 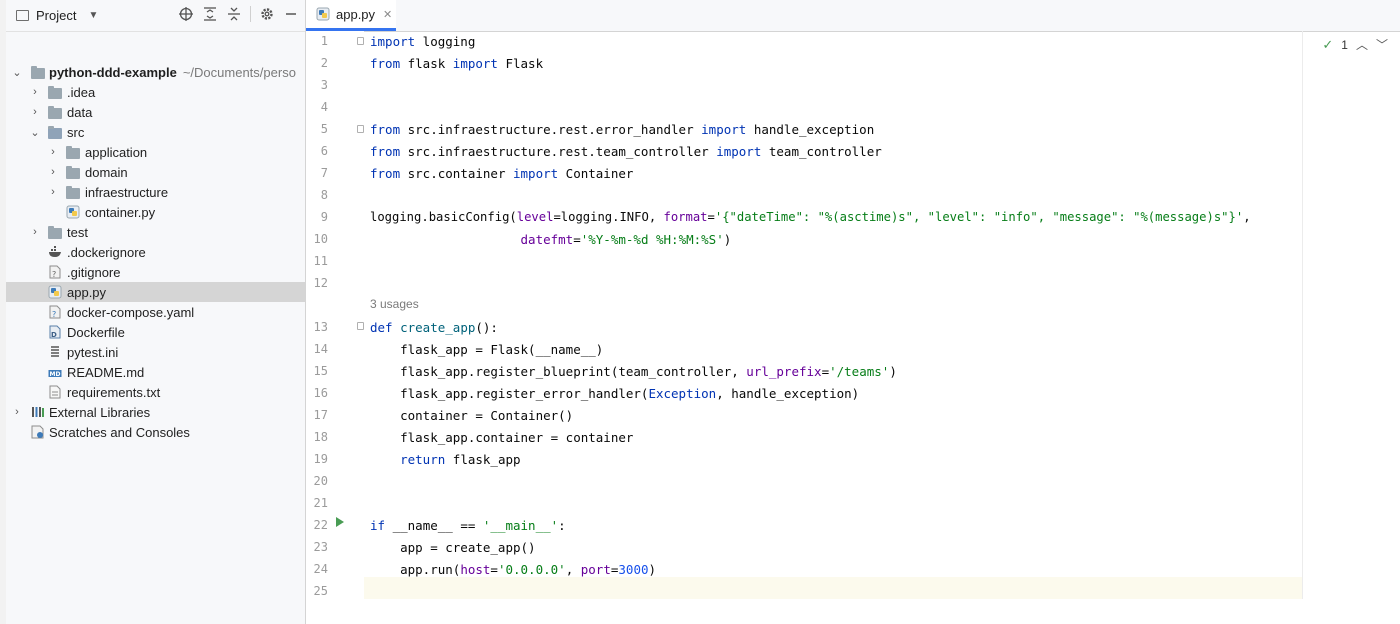 I want to click on line-number: 7, so click(x=324, y=173).